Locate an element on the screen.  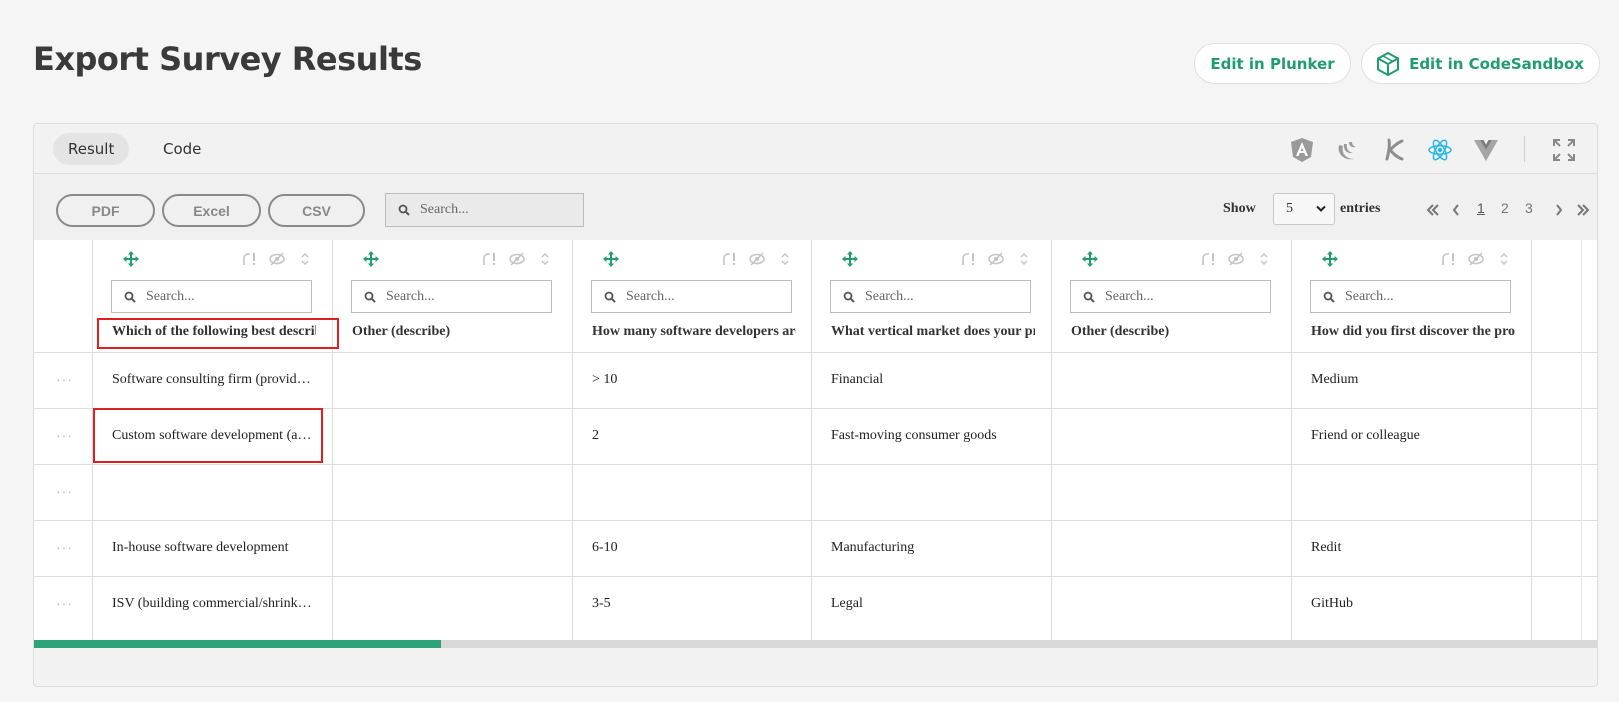
edit-in-codesandbox-button: Edit in CodeSandbox is located at coordinates (1480, 63).